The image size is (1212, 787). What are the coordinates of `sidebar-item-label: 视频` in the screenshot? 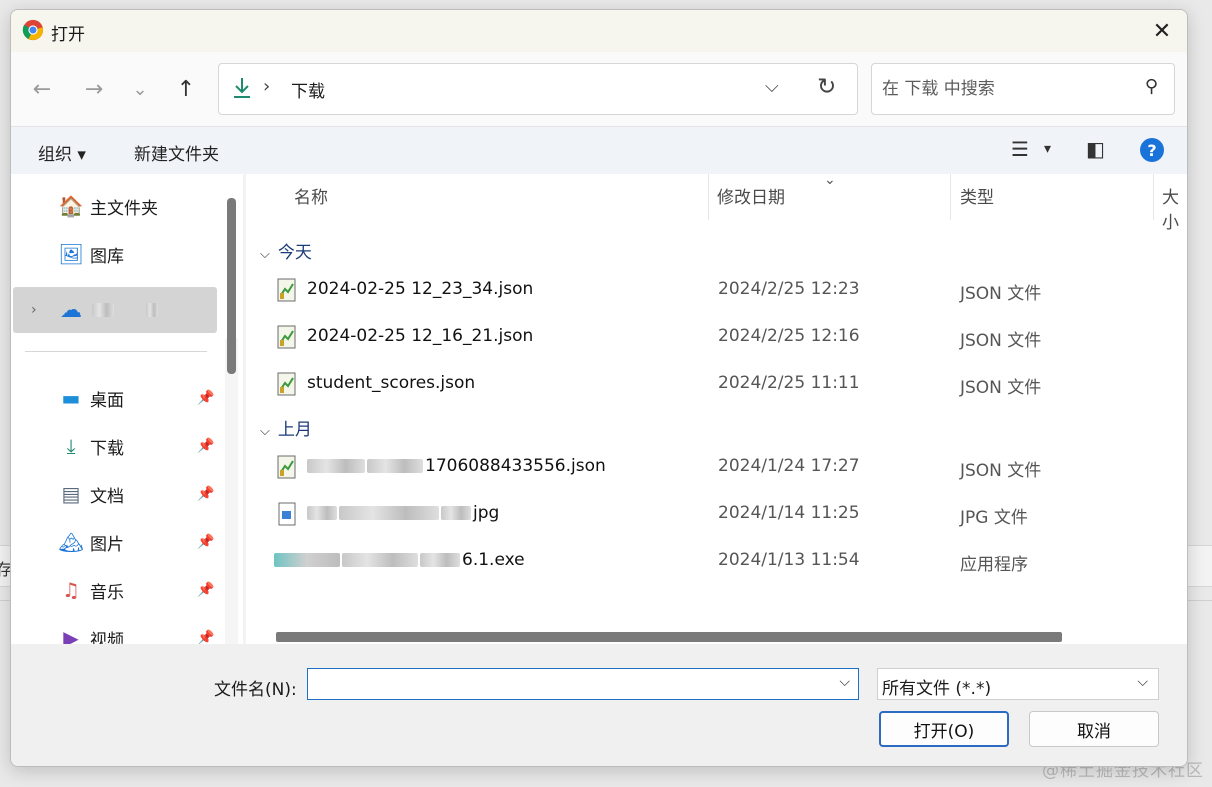 It's located at (107, 637).